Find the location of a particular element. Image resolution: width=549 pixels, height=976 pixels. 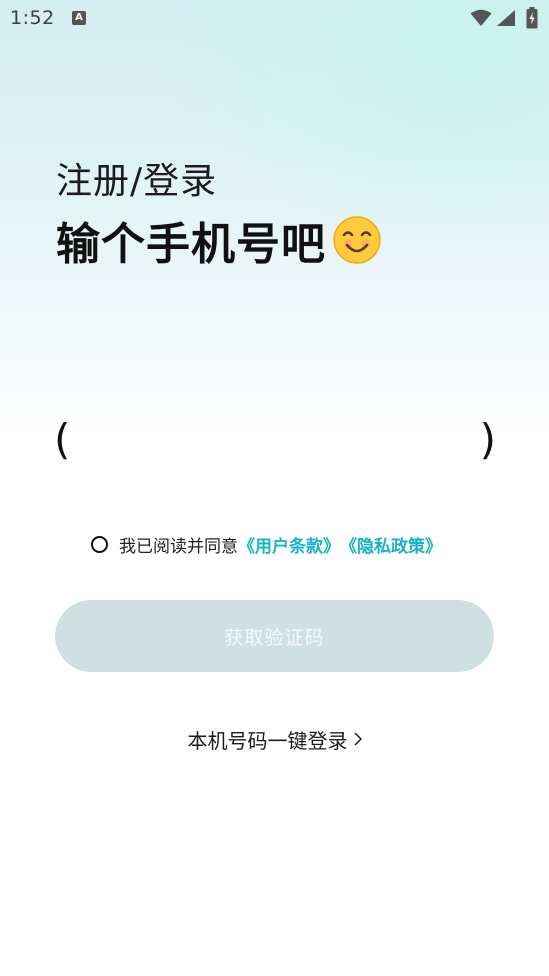

phone-input-row: ( ) is located at coordinates (275, 440).